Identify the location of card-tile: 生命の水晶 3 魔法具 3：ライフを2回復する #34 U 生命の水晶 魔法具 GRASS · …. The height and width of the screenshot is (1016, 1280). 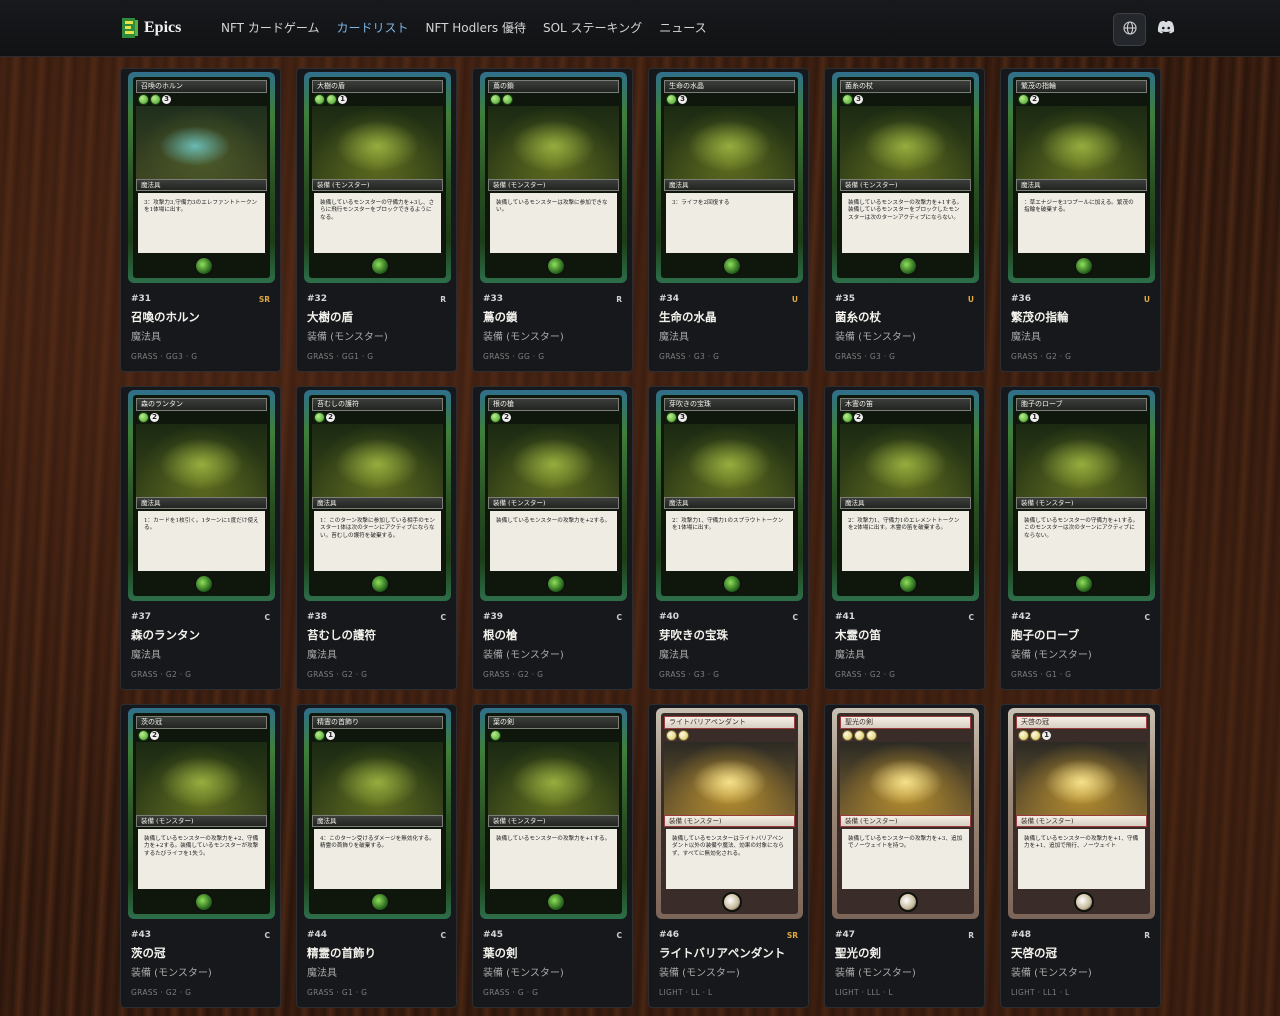
(728, 220).